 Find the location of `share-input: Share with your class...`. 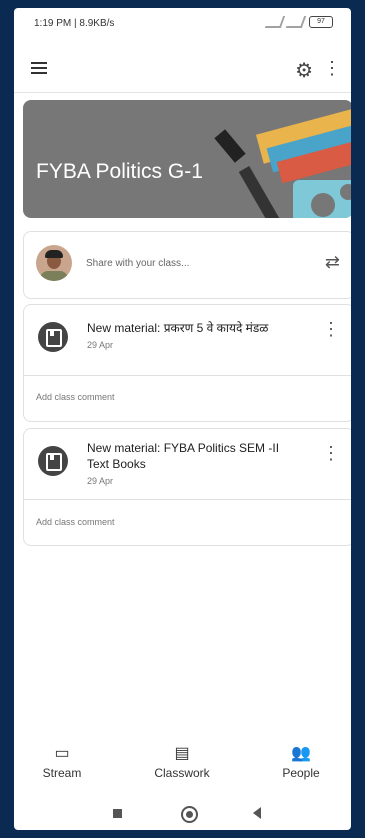

share-input: Share with your class... is located at coordinates (137, 263).